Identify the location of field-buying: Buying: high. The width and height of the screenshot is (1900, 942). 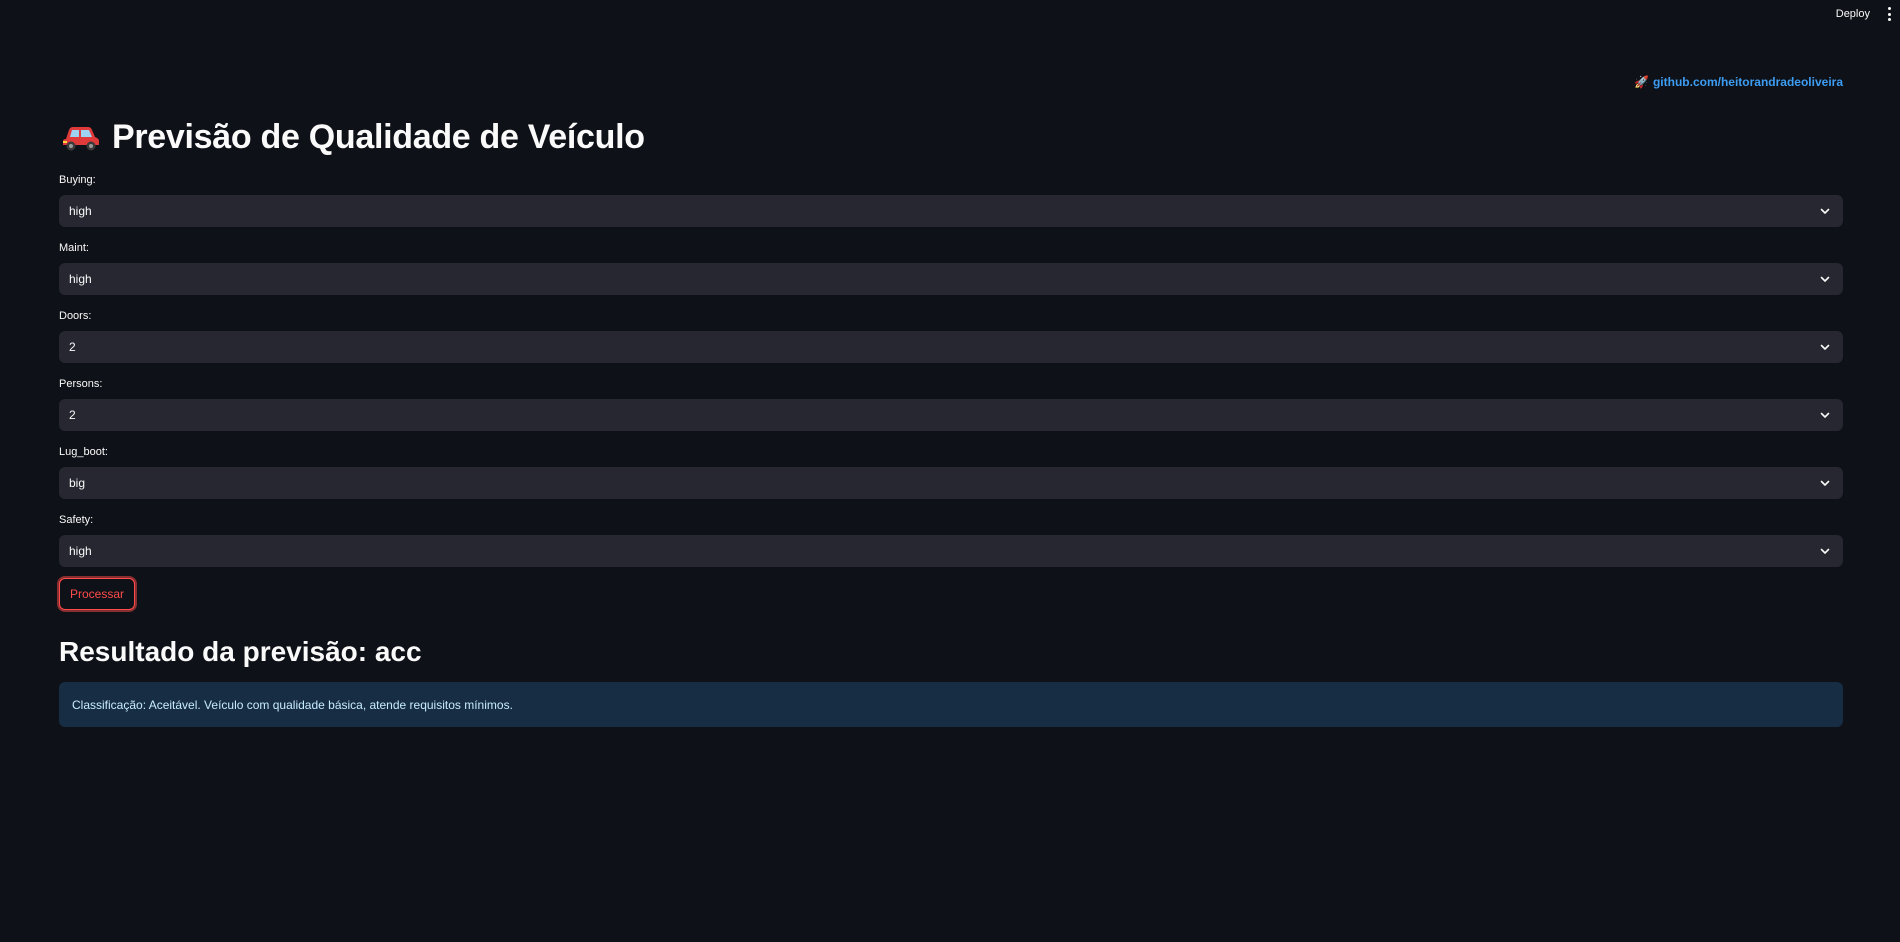
(951, 200).